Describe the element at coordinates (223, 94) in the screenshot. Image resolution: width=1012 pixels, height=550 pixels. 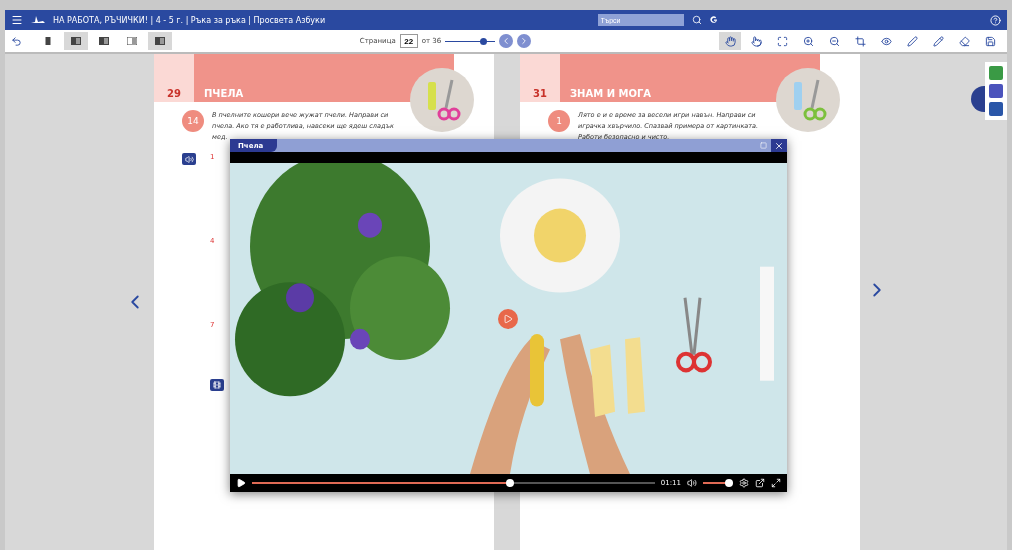
I see `lesson-title: ПЧЕЛА` at that location.